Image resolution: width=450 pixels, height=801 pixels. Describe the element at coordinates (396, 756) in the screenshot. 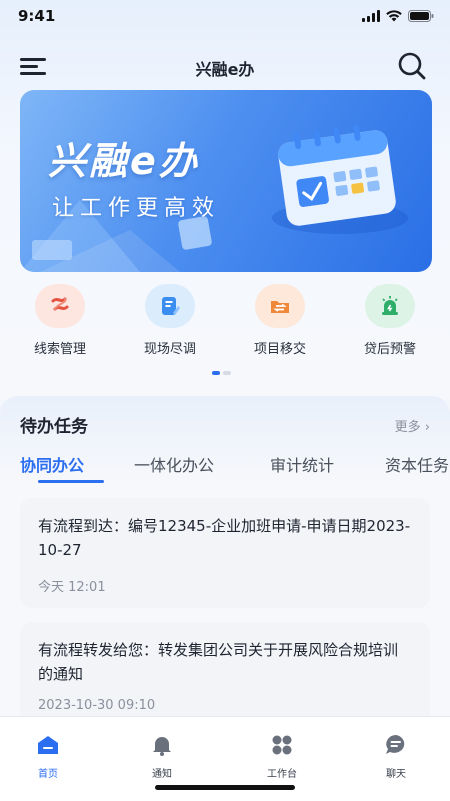

I see `nav-chat: 聊天` at that location.